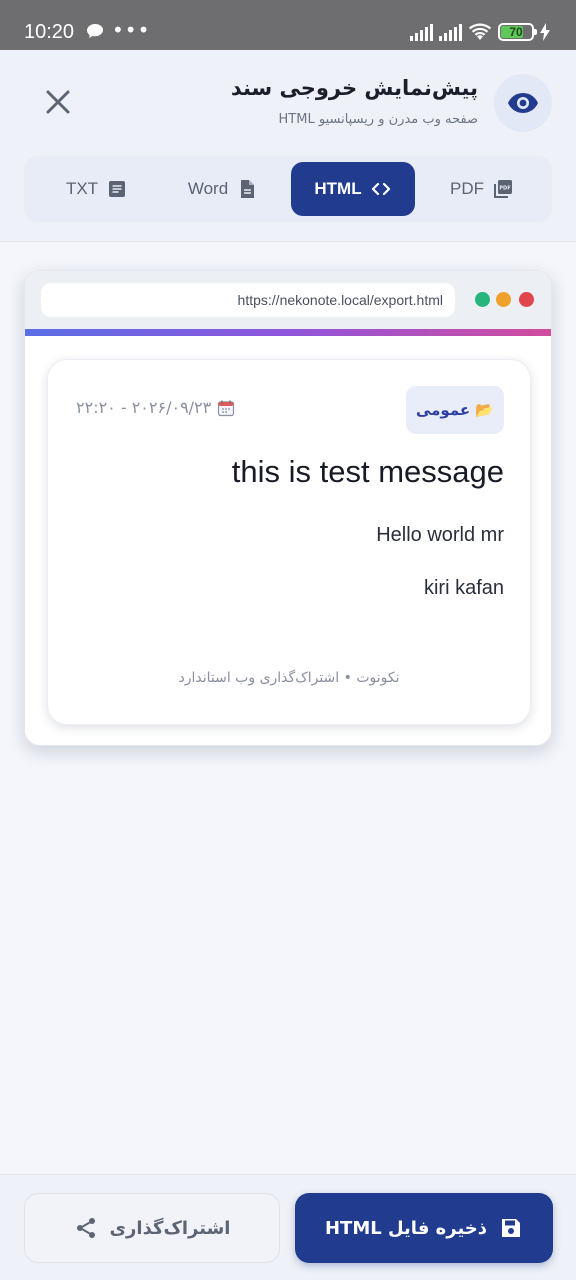  I want to click on battery-icon: 70, so click(517, 32).